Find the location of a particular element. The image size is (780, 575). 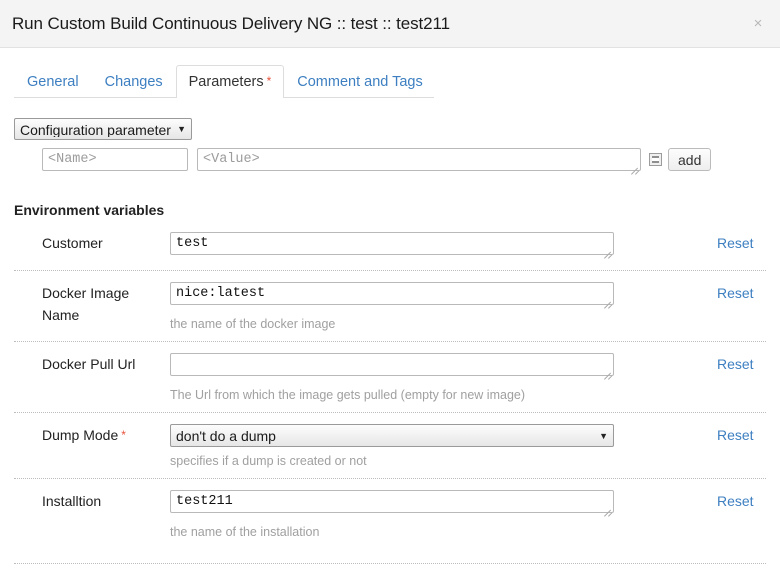

tab-changes: Changes is located at coordinates (134, 82).